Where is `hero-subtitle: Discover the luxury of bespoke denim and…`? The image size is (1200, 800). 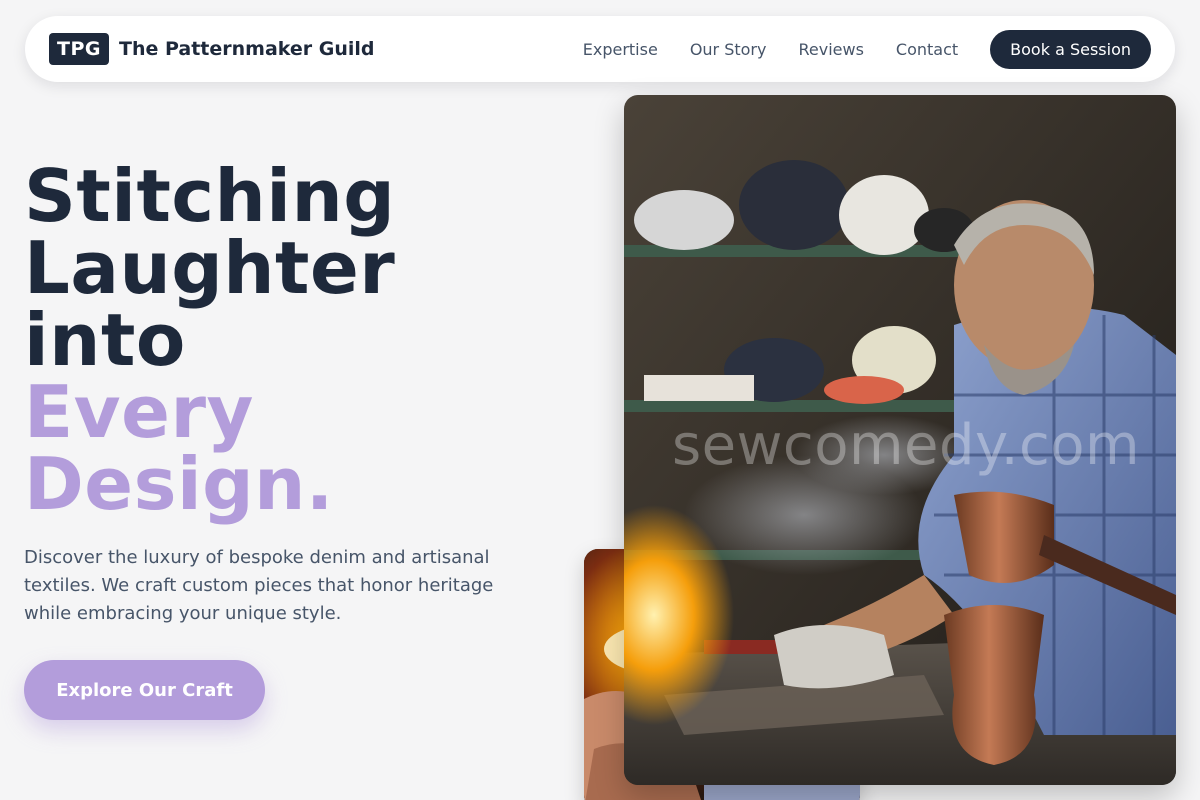
hero-subtitle: Discover the luxury of bespoke denim and… is located at coordinates (259, 585).